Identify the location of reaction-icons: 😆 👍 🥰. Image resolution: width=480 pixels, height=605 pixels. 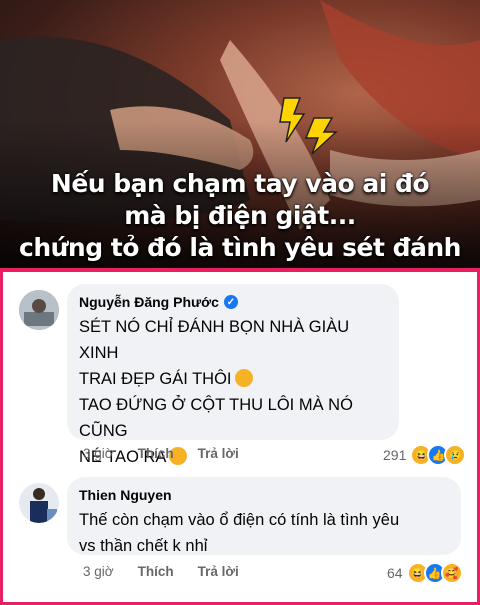
(434, 573).